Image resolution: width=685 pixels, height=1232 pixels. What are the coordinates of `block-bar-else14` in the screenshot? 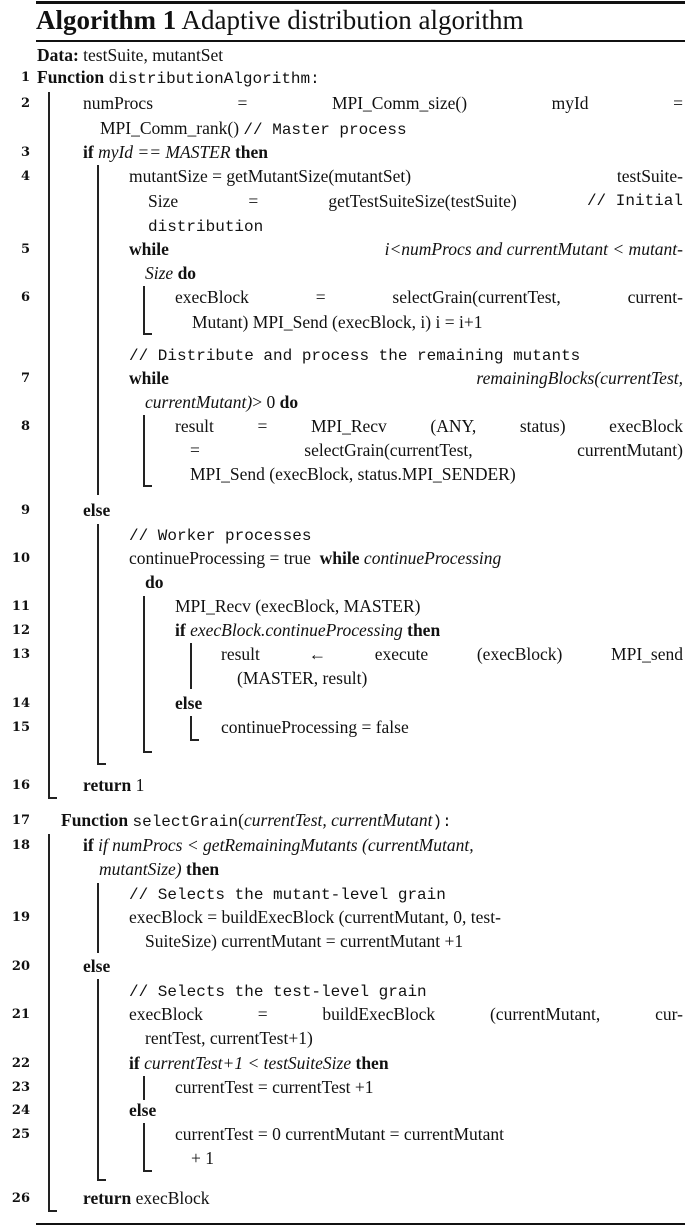 It's located at (191, 728).